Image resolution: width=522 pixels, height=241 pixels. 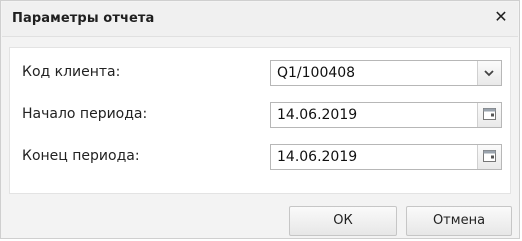 What do you see at coordinates (386, 157) in the screenshot?
I see `period-end-datefield: 14.06.2019` at bounding box center [386, 157].